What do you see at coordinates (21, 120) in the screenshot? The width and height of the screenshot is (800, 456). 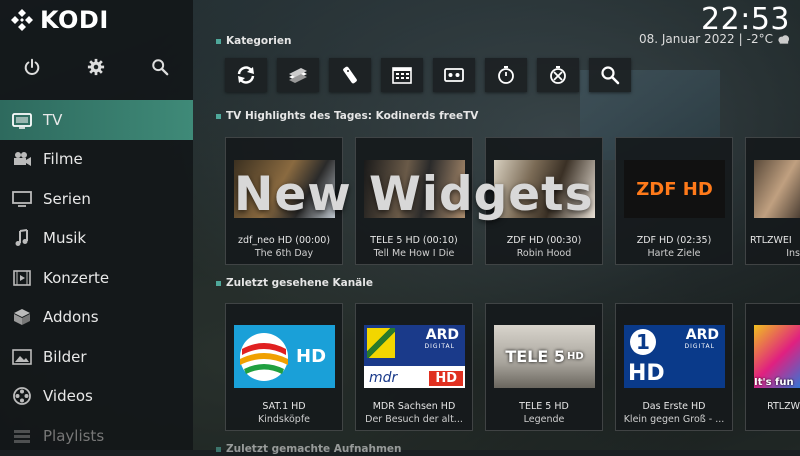 I see `tv-icon` at bounding box center [21, 120].